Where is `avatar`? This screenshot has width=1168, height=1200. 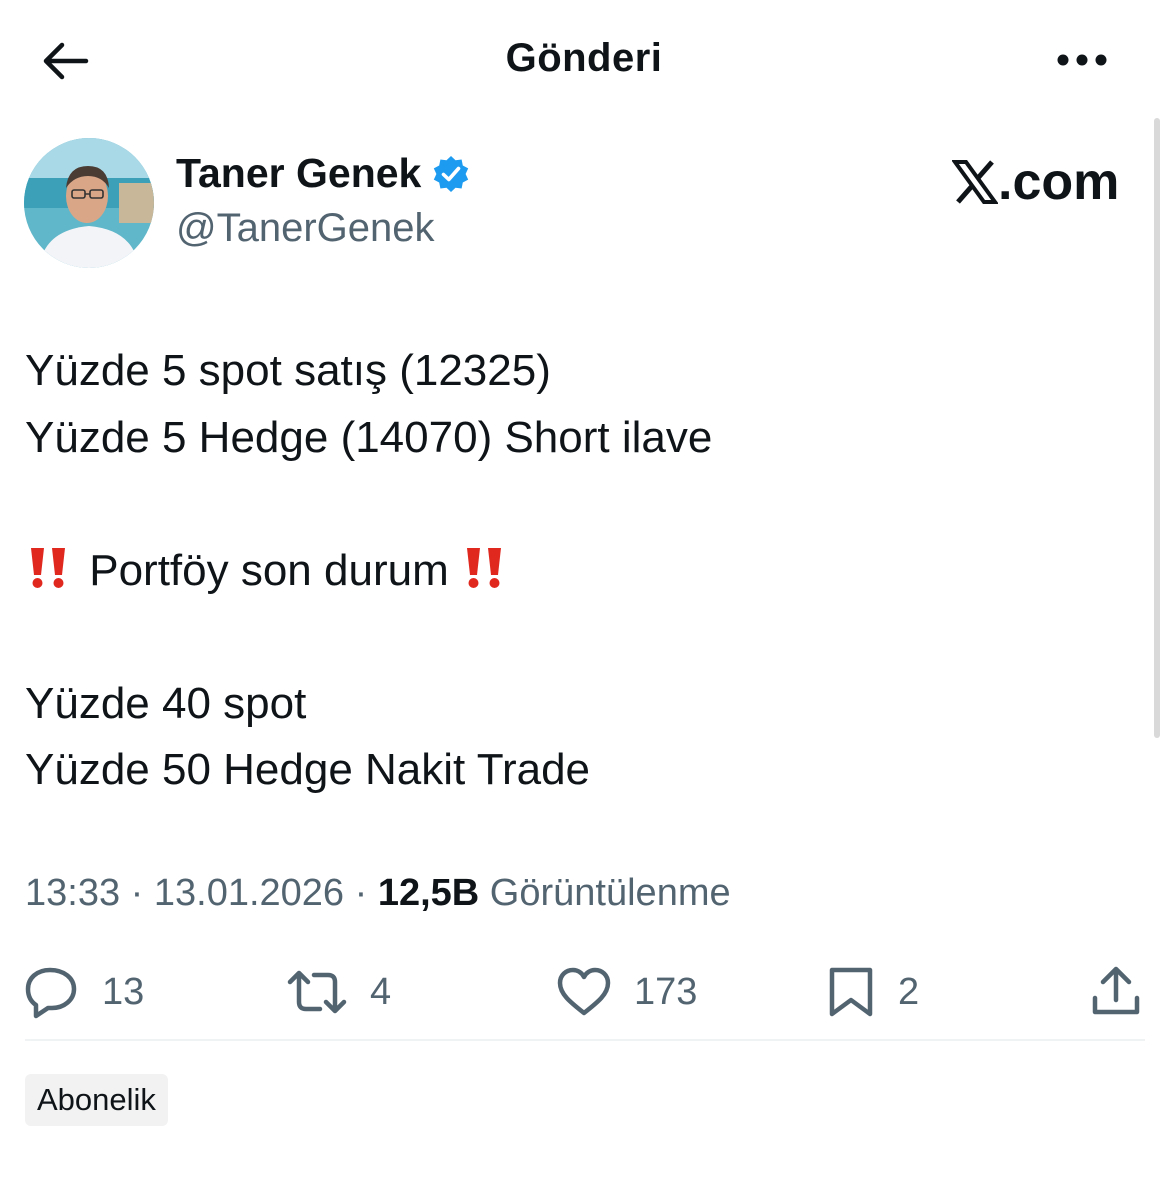
avatar is located at coordinates (89, 203).